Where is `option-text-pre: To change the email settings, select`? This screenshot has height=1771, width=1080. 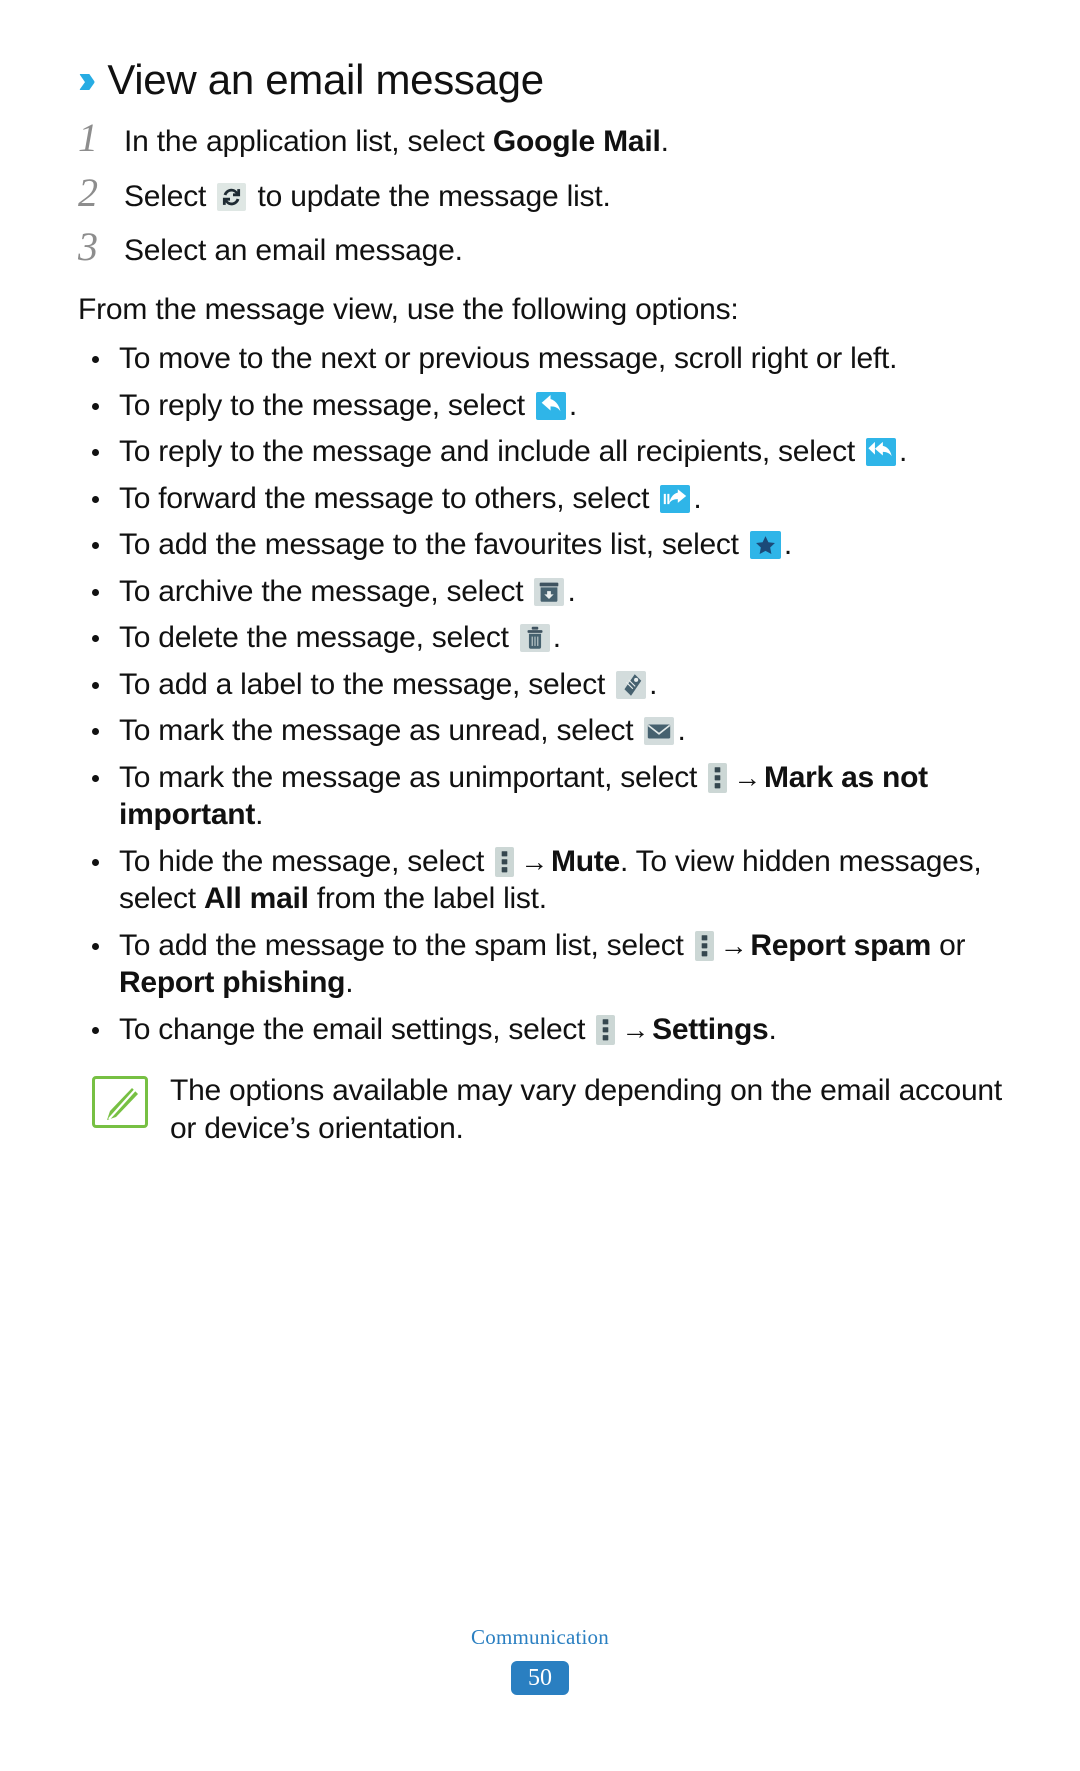 option-text-pre: To change the email settings, select is located at coordinates (356, 1029).